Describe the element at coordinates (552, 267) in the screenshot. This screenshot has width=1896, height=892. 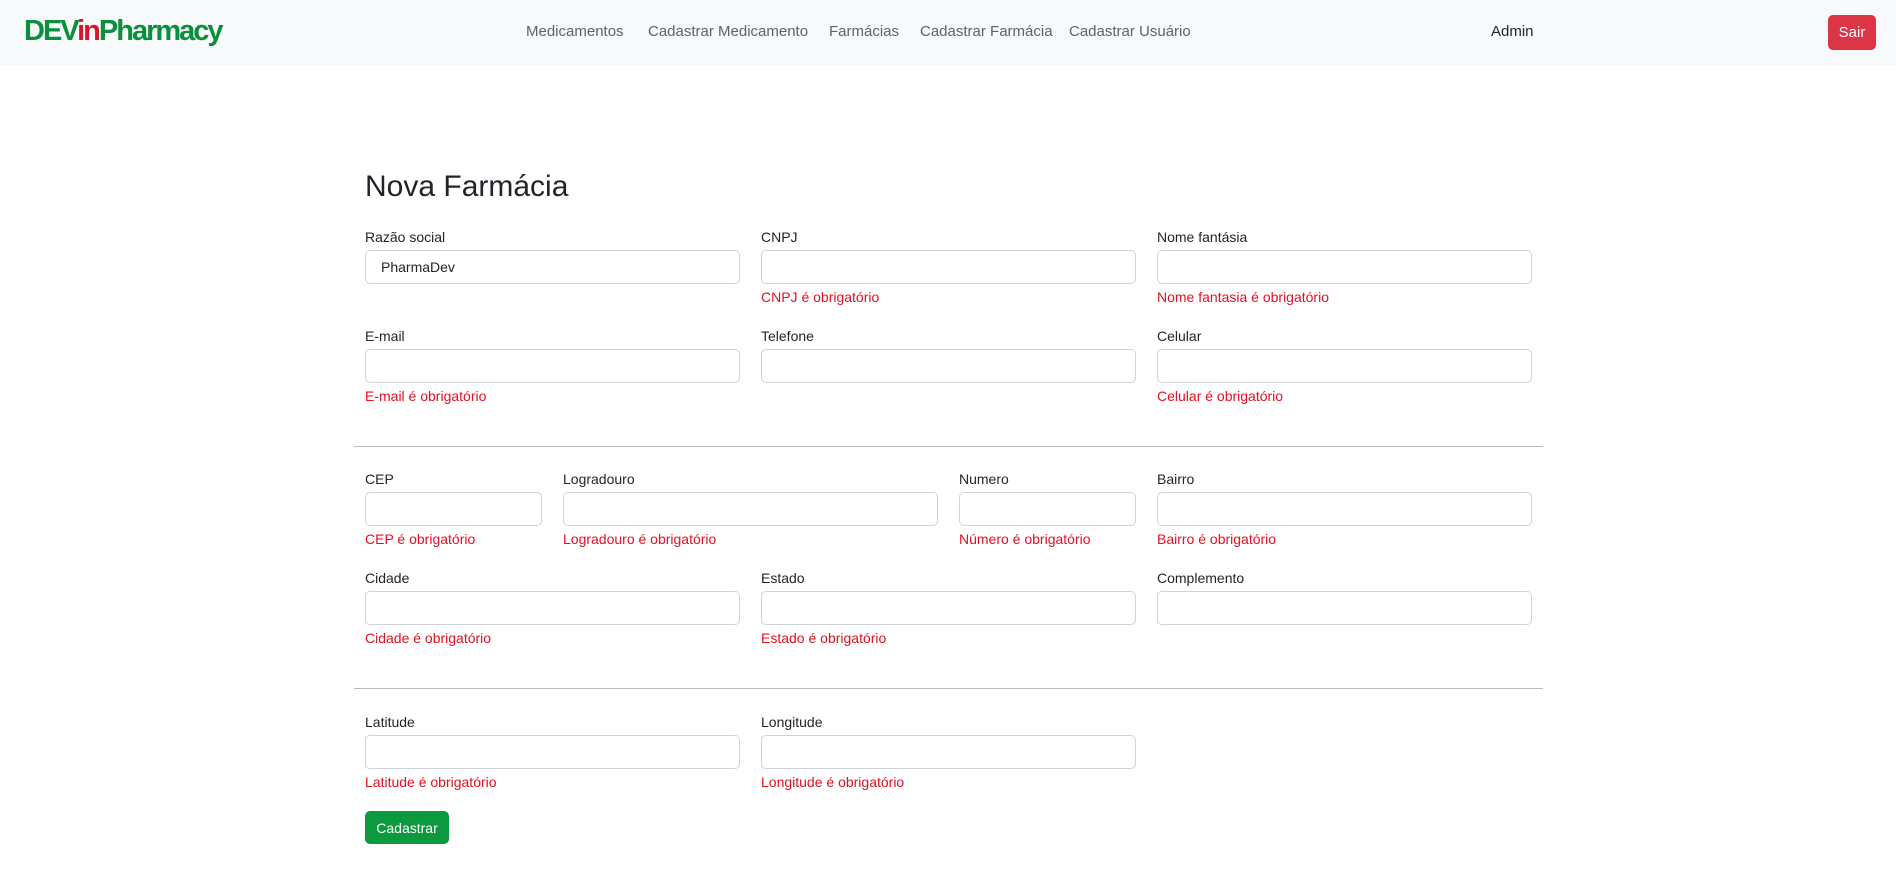
I see `razao-social-input` at that location.